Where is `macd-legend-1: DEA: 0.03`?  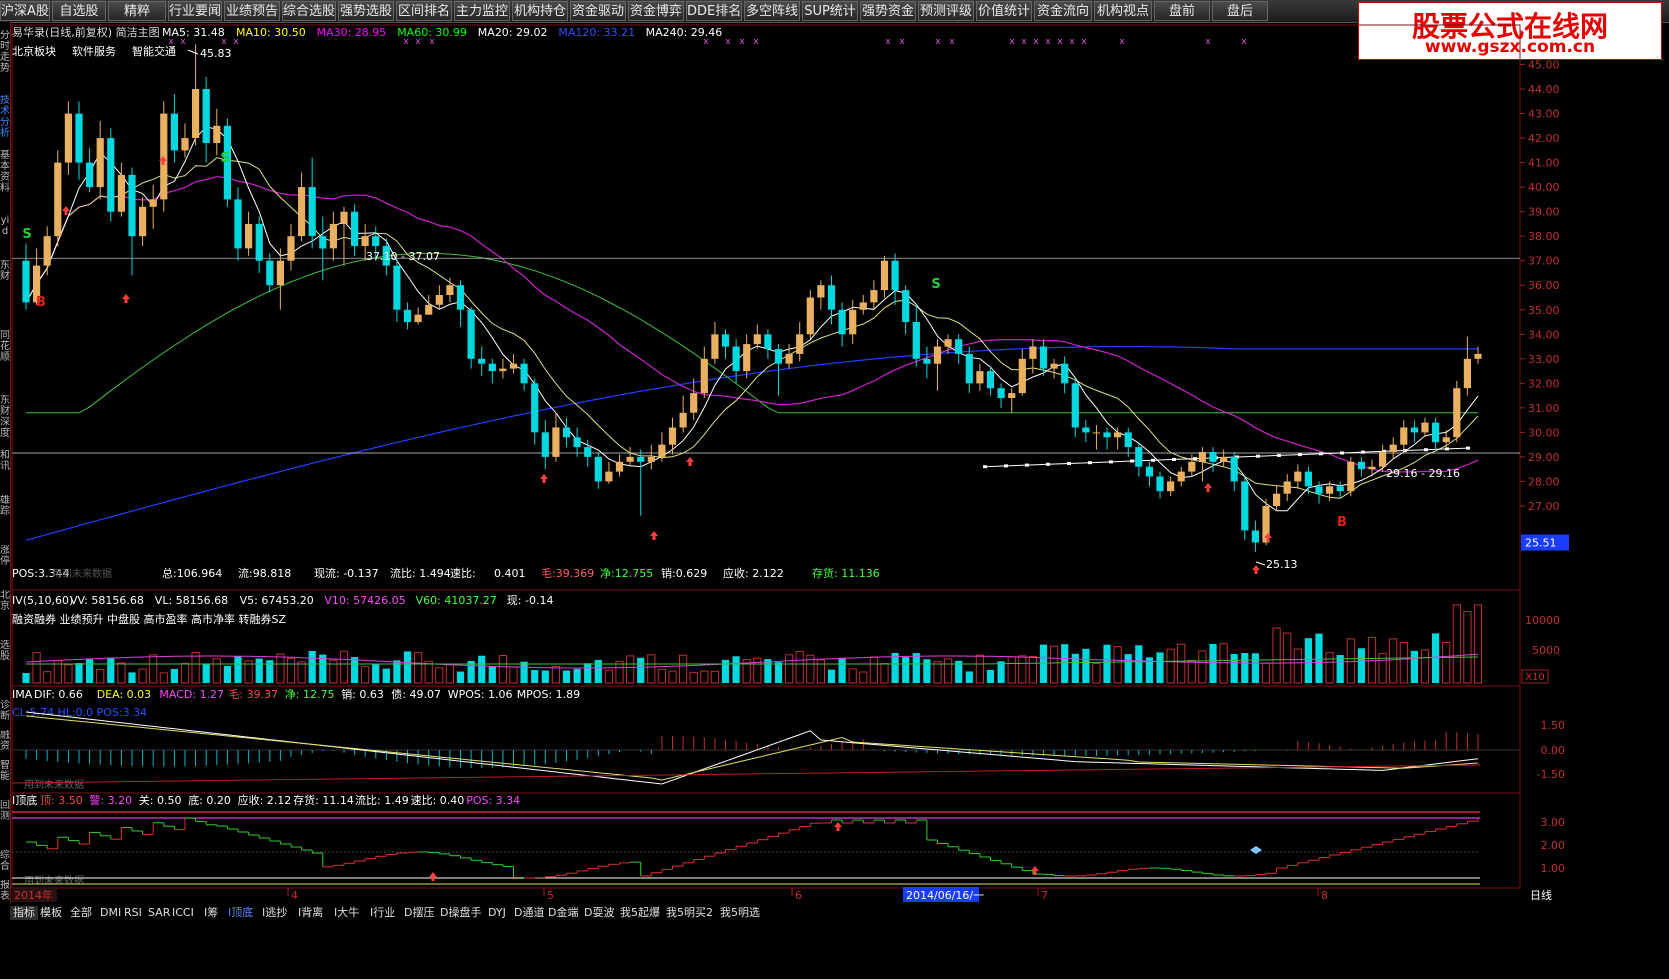 macd-legend-1: DEA: 0.03 is located at coordinates (124, 694).